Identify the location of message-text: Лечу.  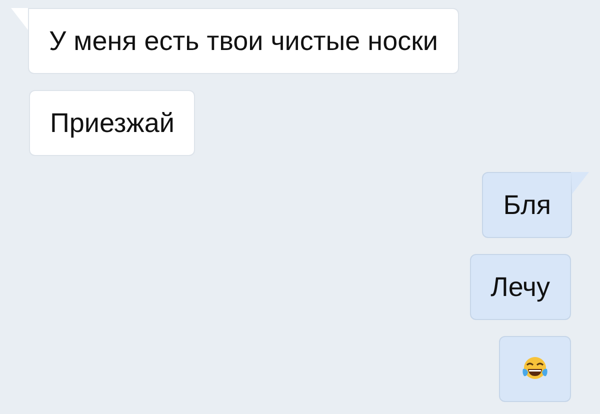
(520, 287).